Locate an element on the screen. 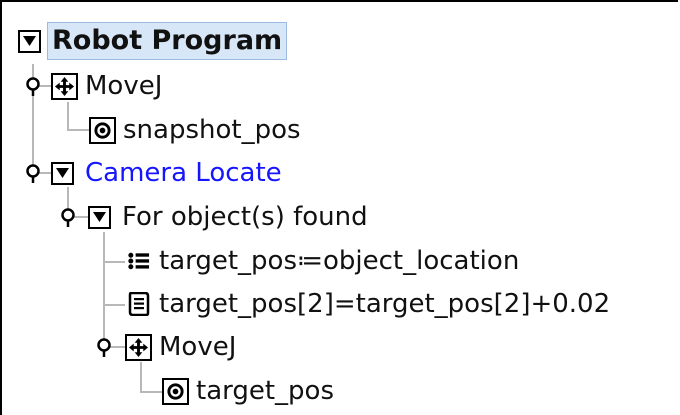  node-label: target_pos[2]=target_pos[2]+0.02 is located at coordinates (385, 304).